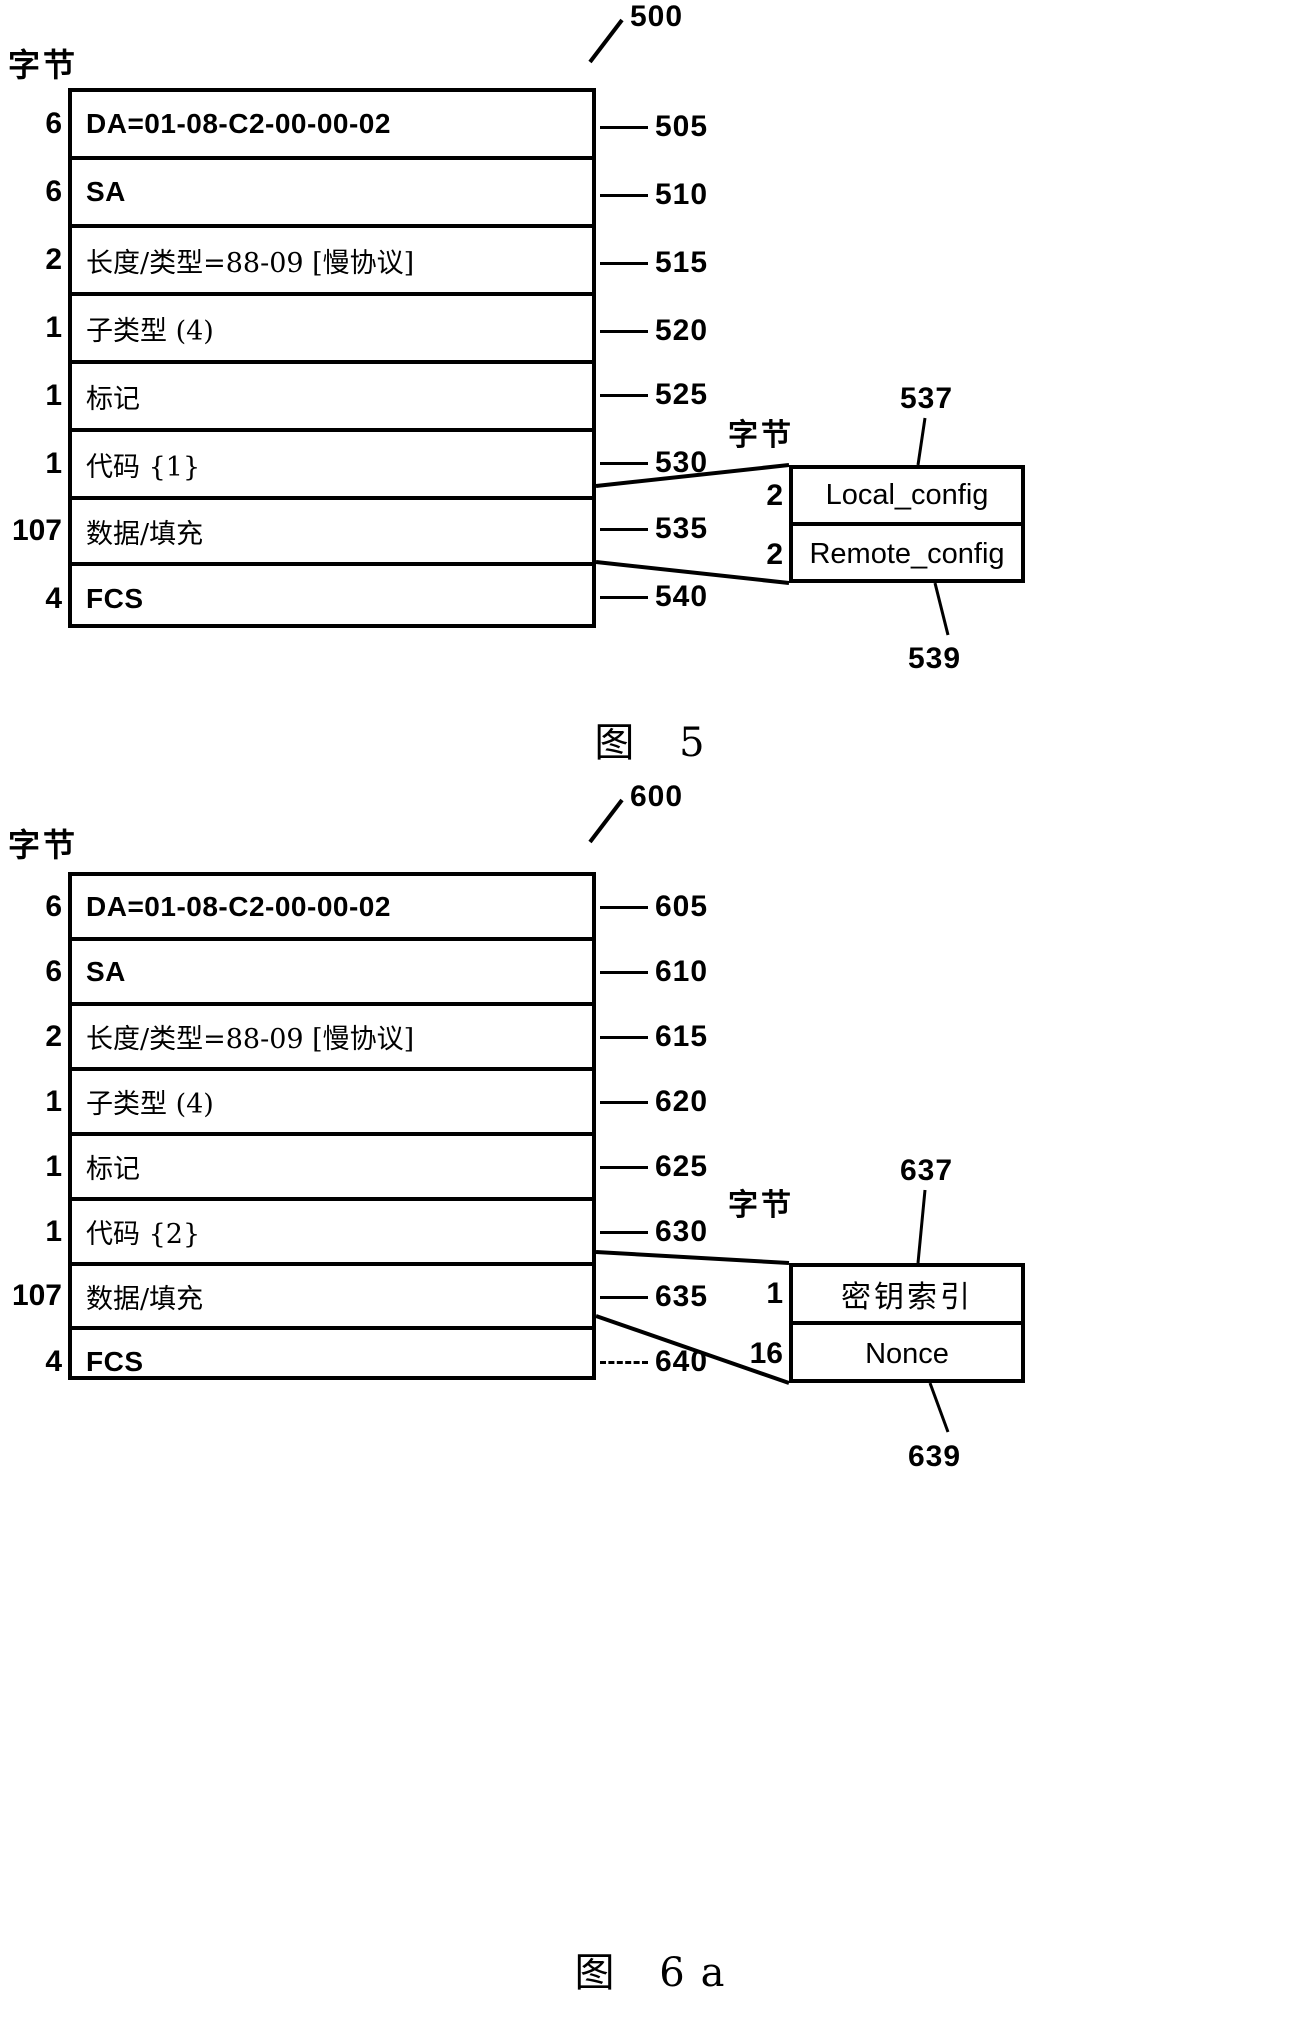 Image resolution: width=1315 pixels, height=2024 pixels. I want to click on frame-row: 1 标记, so click(318, 1168).